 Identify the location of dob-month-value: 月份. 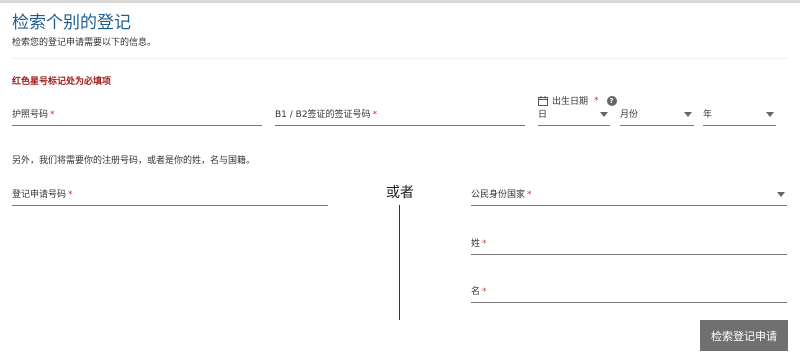
(629, 115).